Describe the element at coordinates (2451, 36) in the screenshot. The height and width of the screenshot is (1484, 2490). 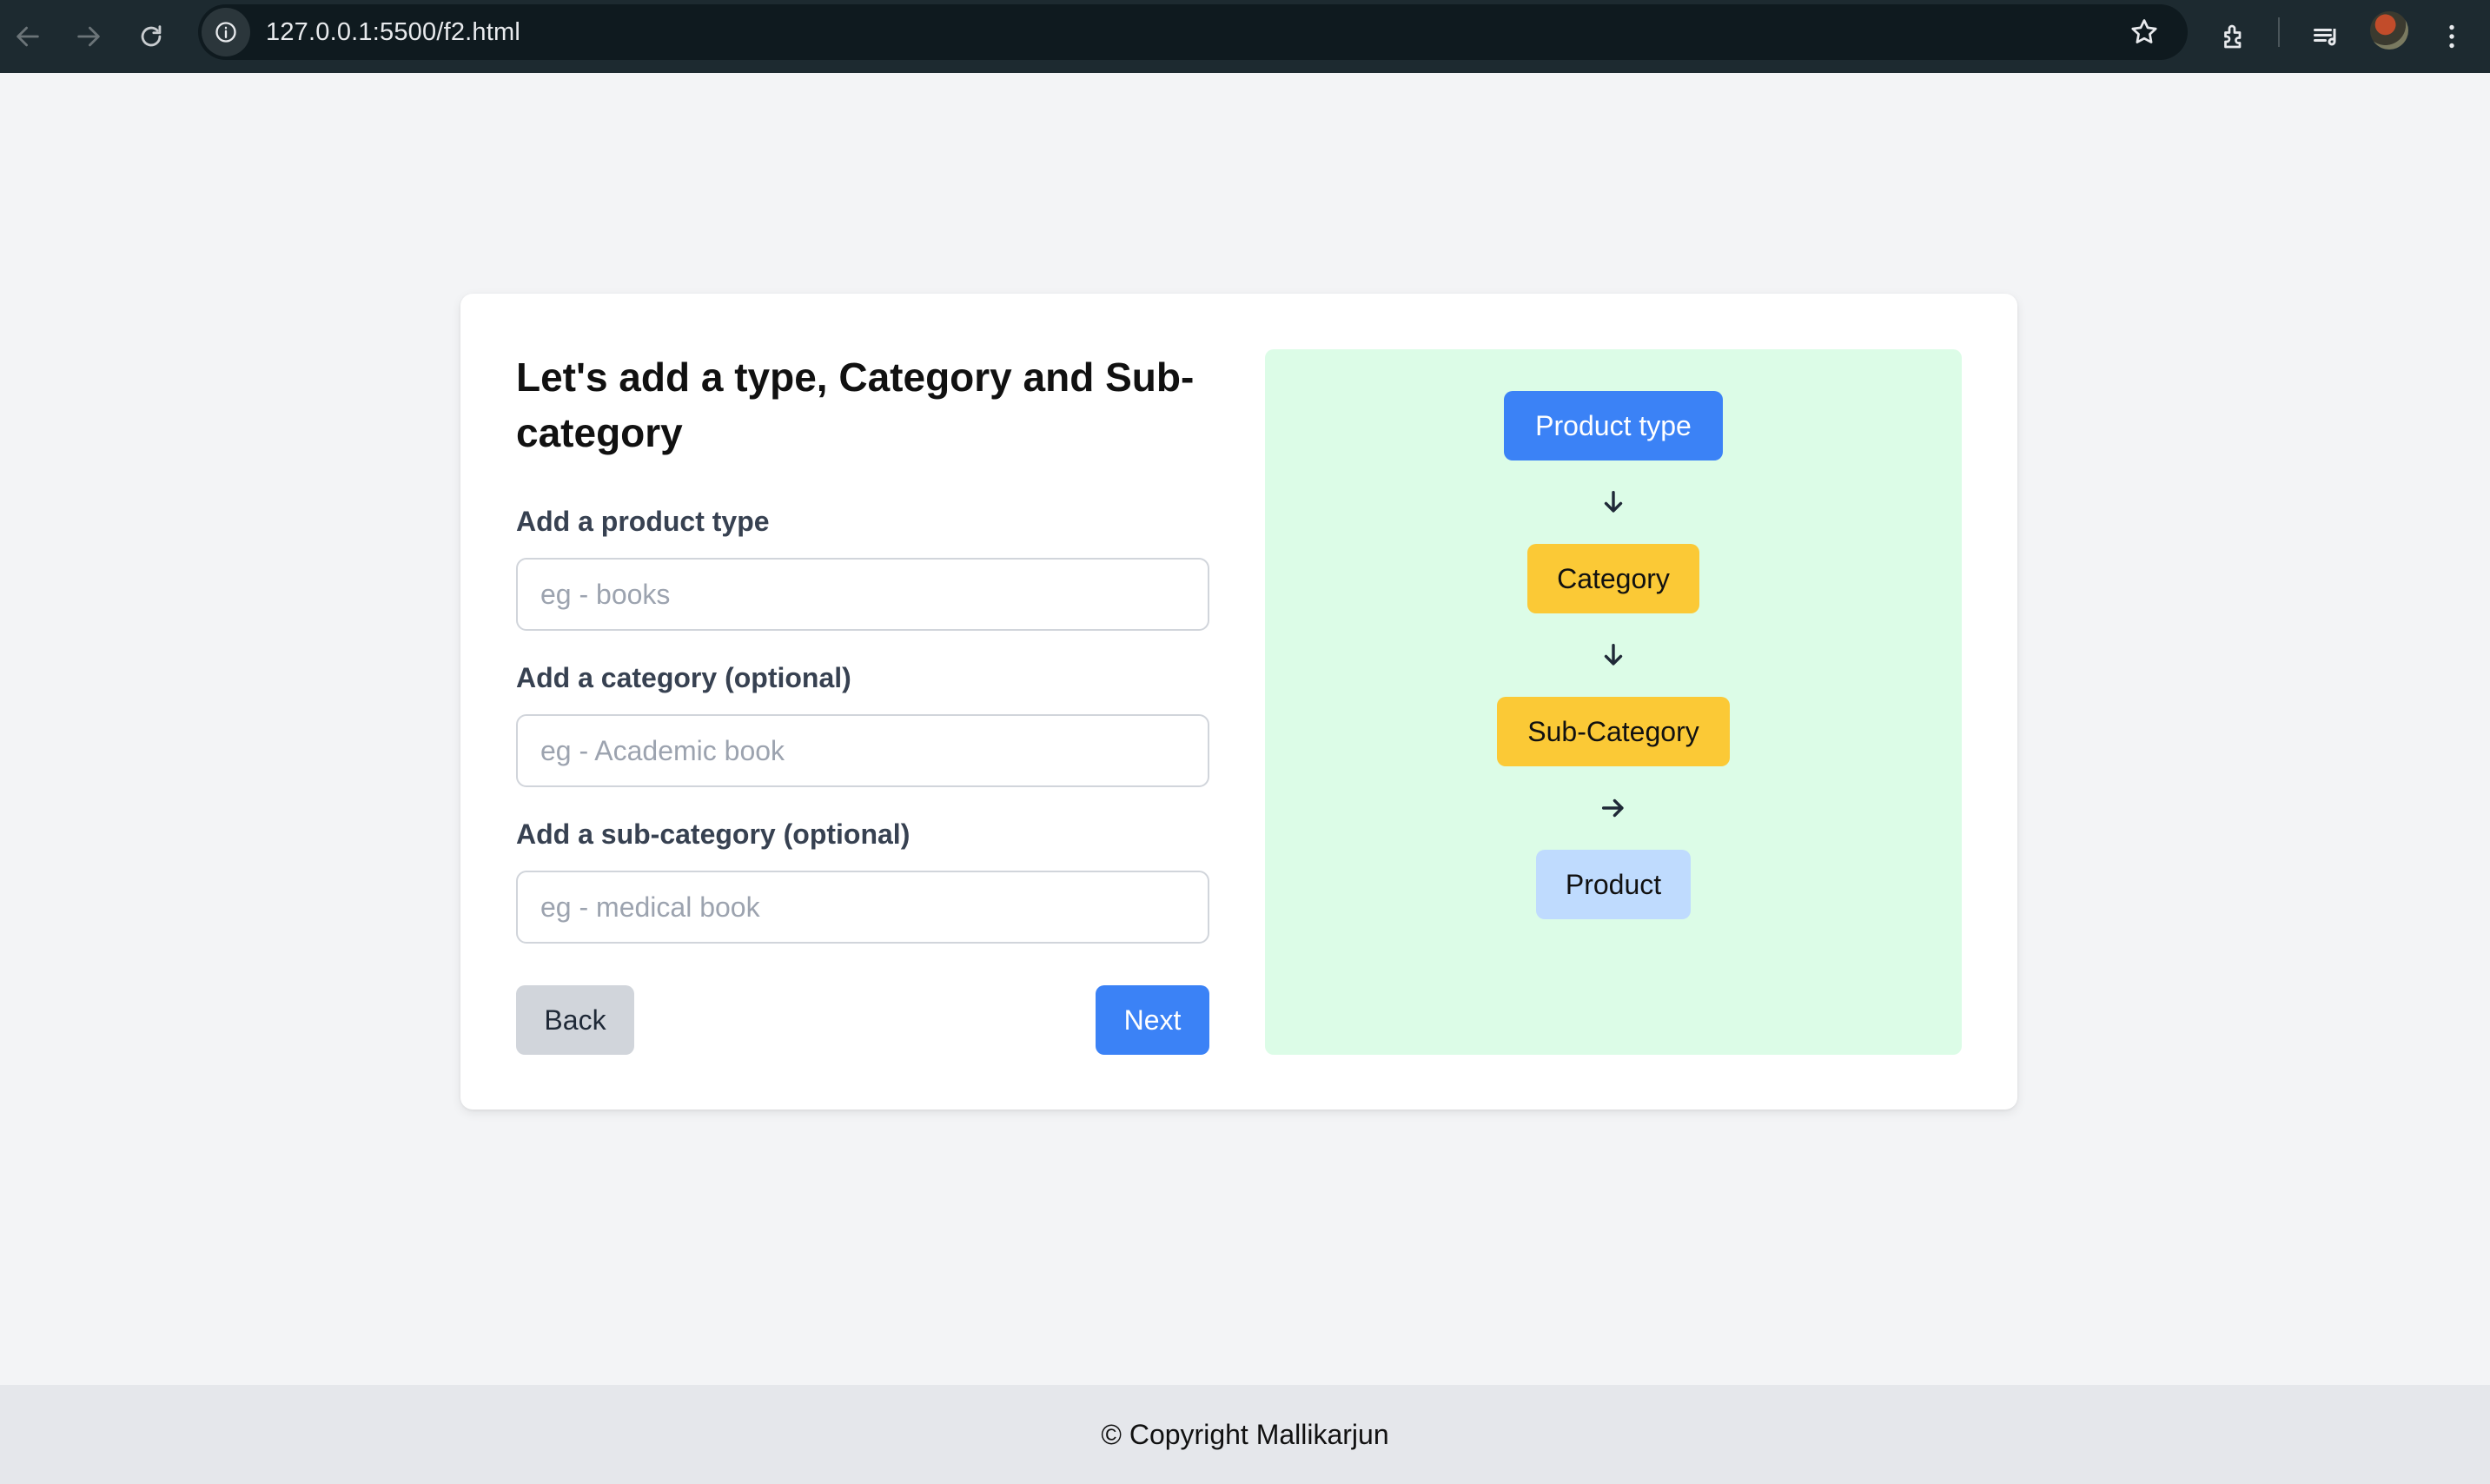
I see `more-menu-icon` at that location.